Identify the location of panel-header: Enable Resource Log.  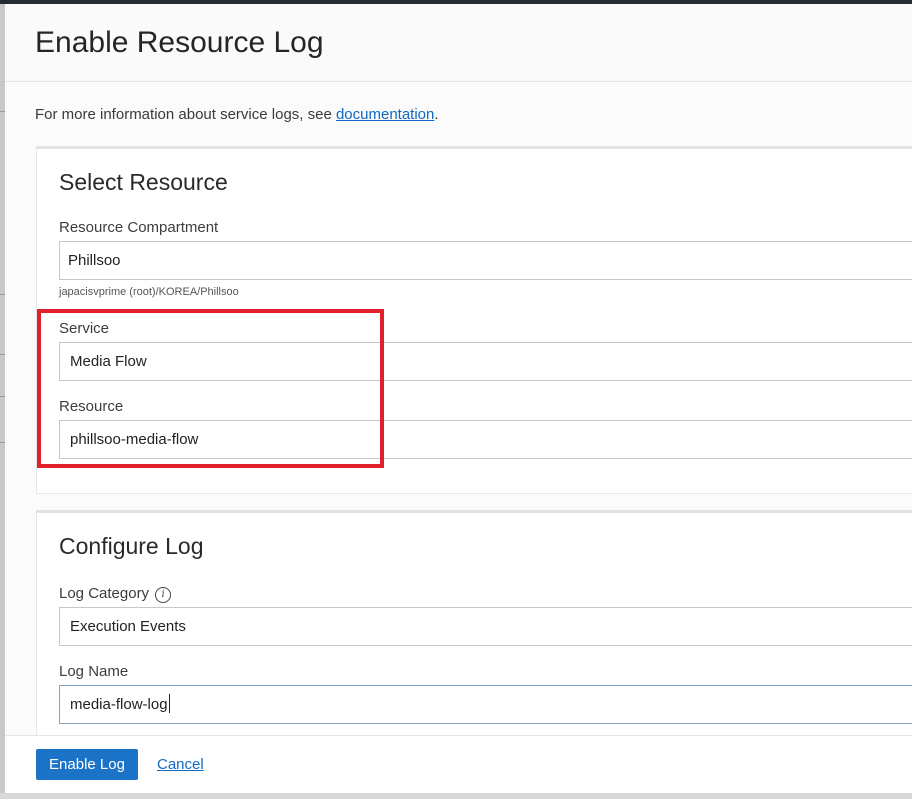
(458, 43).